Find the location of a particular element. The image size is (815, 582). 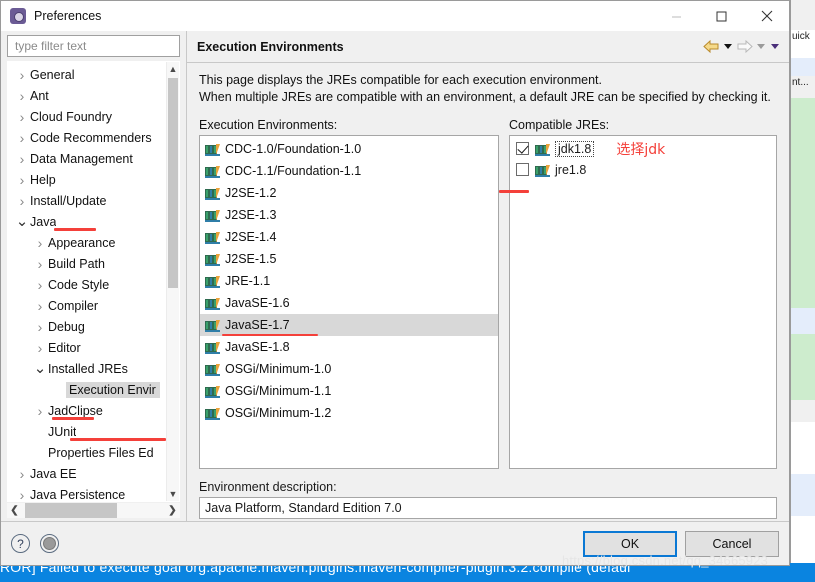

sidebar-item-help: › Help is located at coordinates (87, 179).